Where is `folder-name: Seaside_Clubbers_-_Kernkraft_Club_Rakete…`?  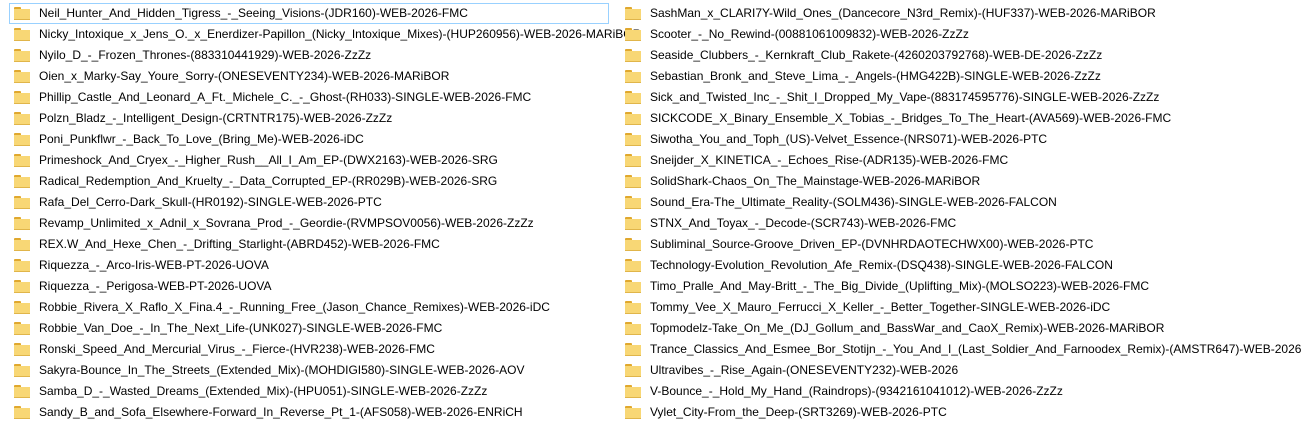
folder-name: Seaside_Clubbers_-_Kernkraft_Club_Rakete… is located at coordinates (876, 55).